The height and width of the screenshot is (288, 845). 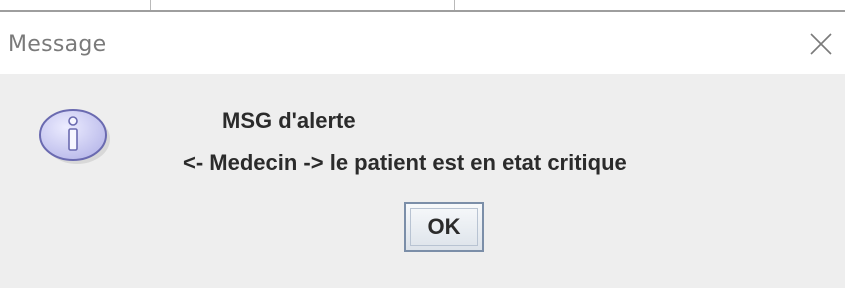 What do you see at coordinates (57, 44) in the screenshot?
I see `dialog-title: Message` at bounding box center [57, 44].